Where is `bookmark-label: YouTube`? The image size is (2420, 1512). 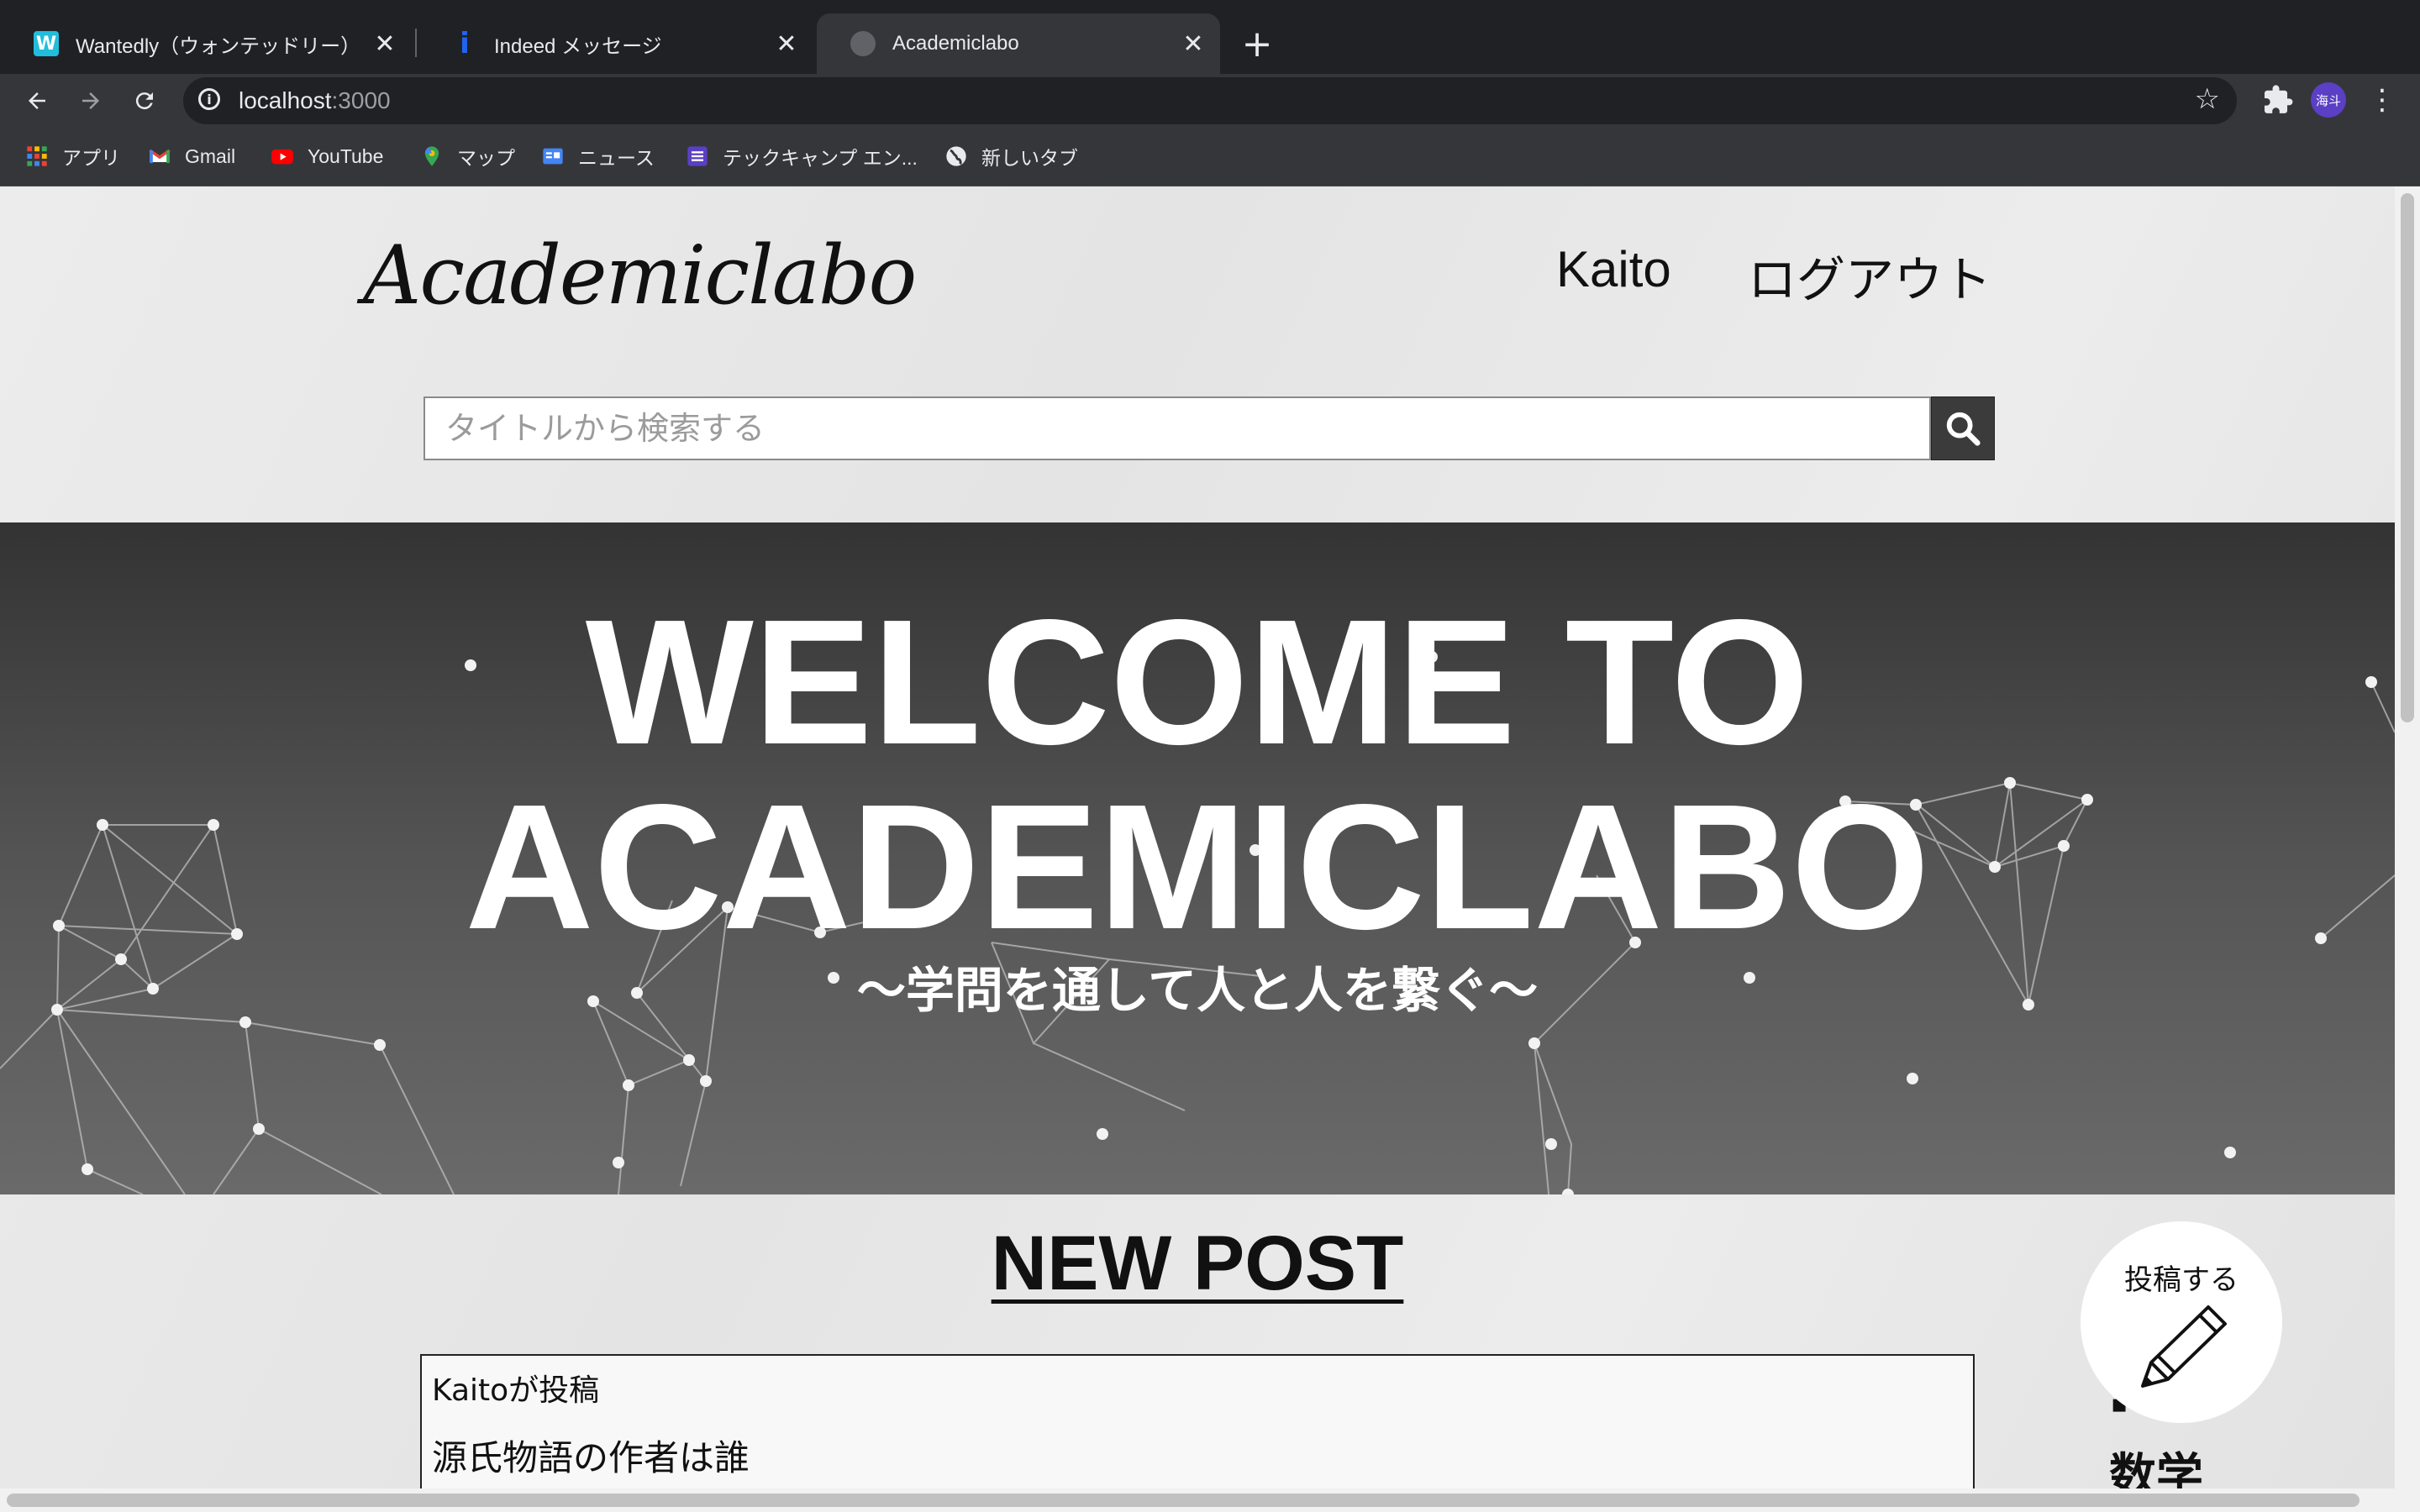
bookmark-label: YouTube is located at coordinates (346, 155).